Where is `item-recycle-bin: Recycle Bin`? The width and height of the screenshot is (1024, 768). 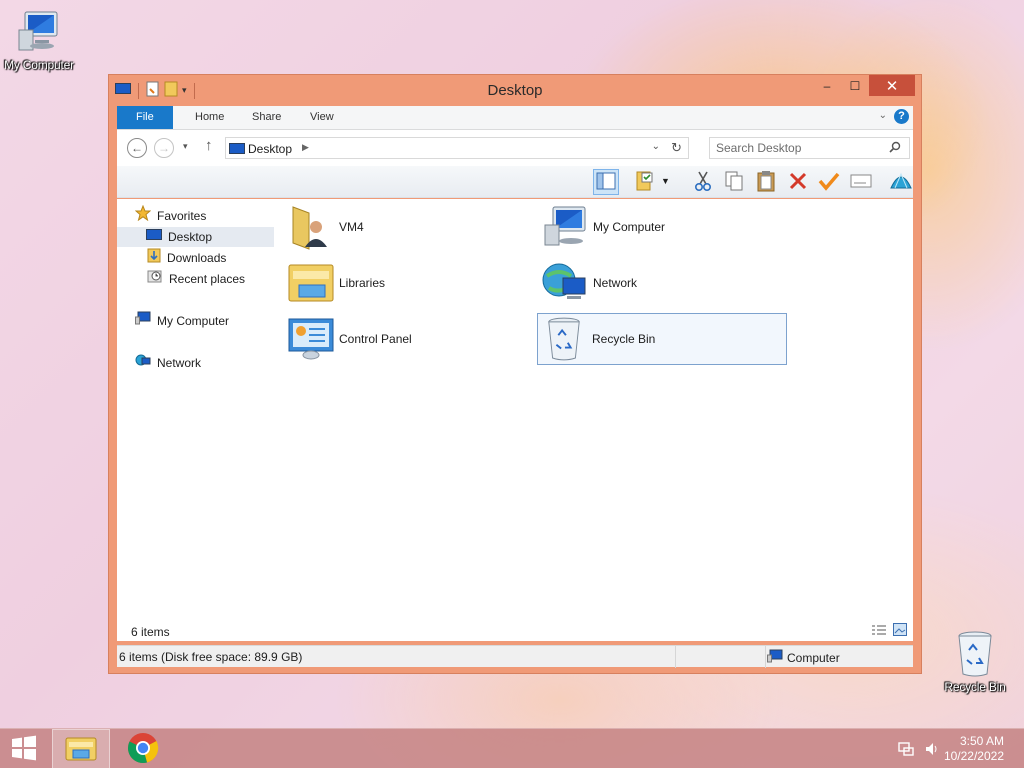 item-recycle-bin: Recycle Bin is located at coordinates (662, 339).